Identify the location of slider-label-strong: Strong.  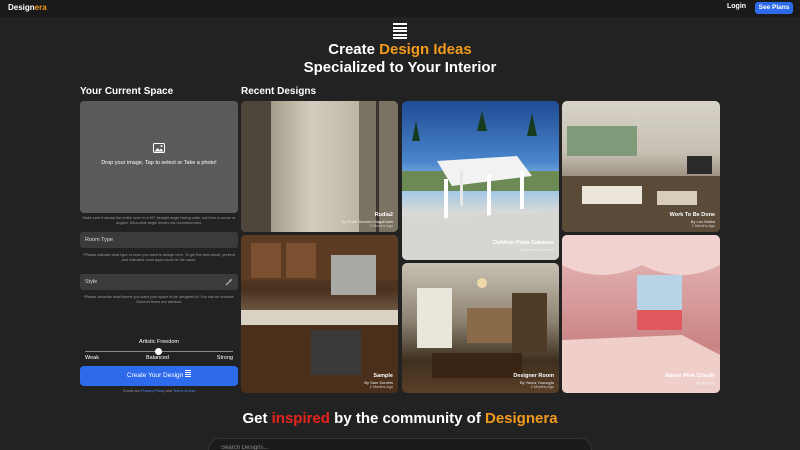
(224, 358).